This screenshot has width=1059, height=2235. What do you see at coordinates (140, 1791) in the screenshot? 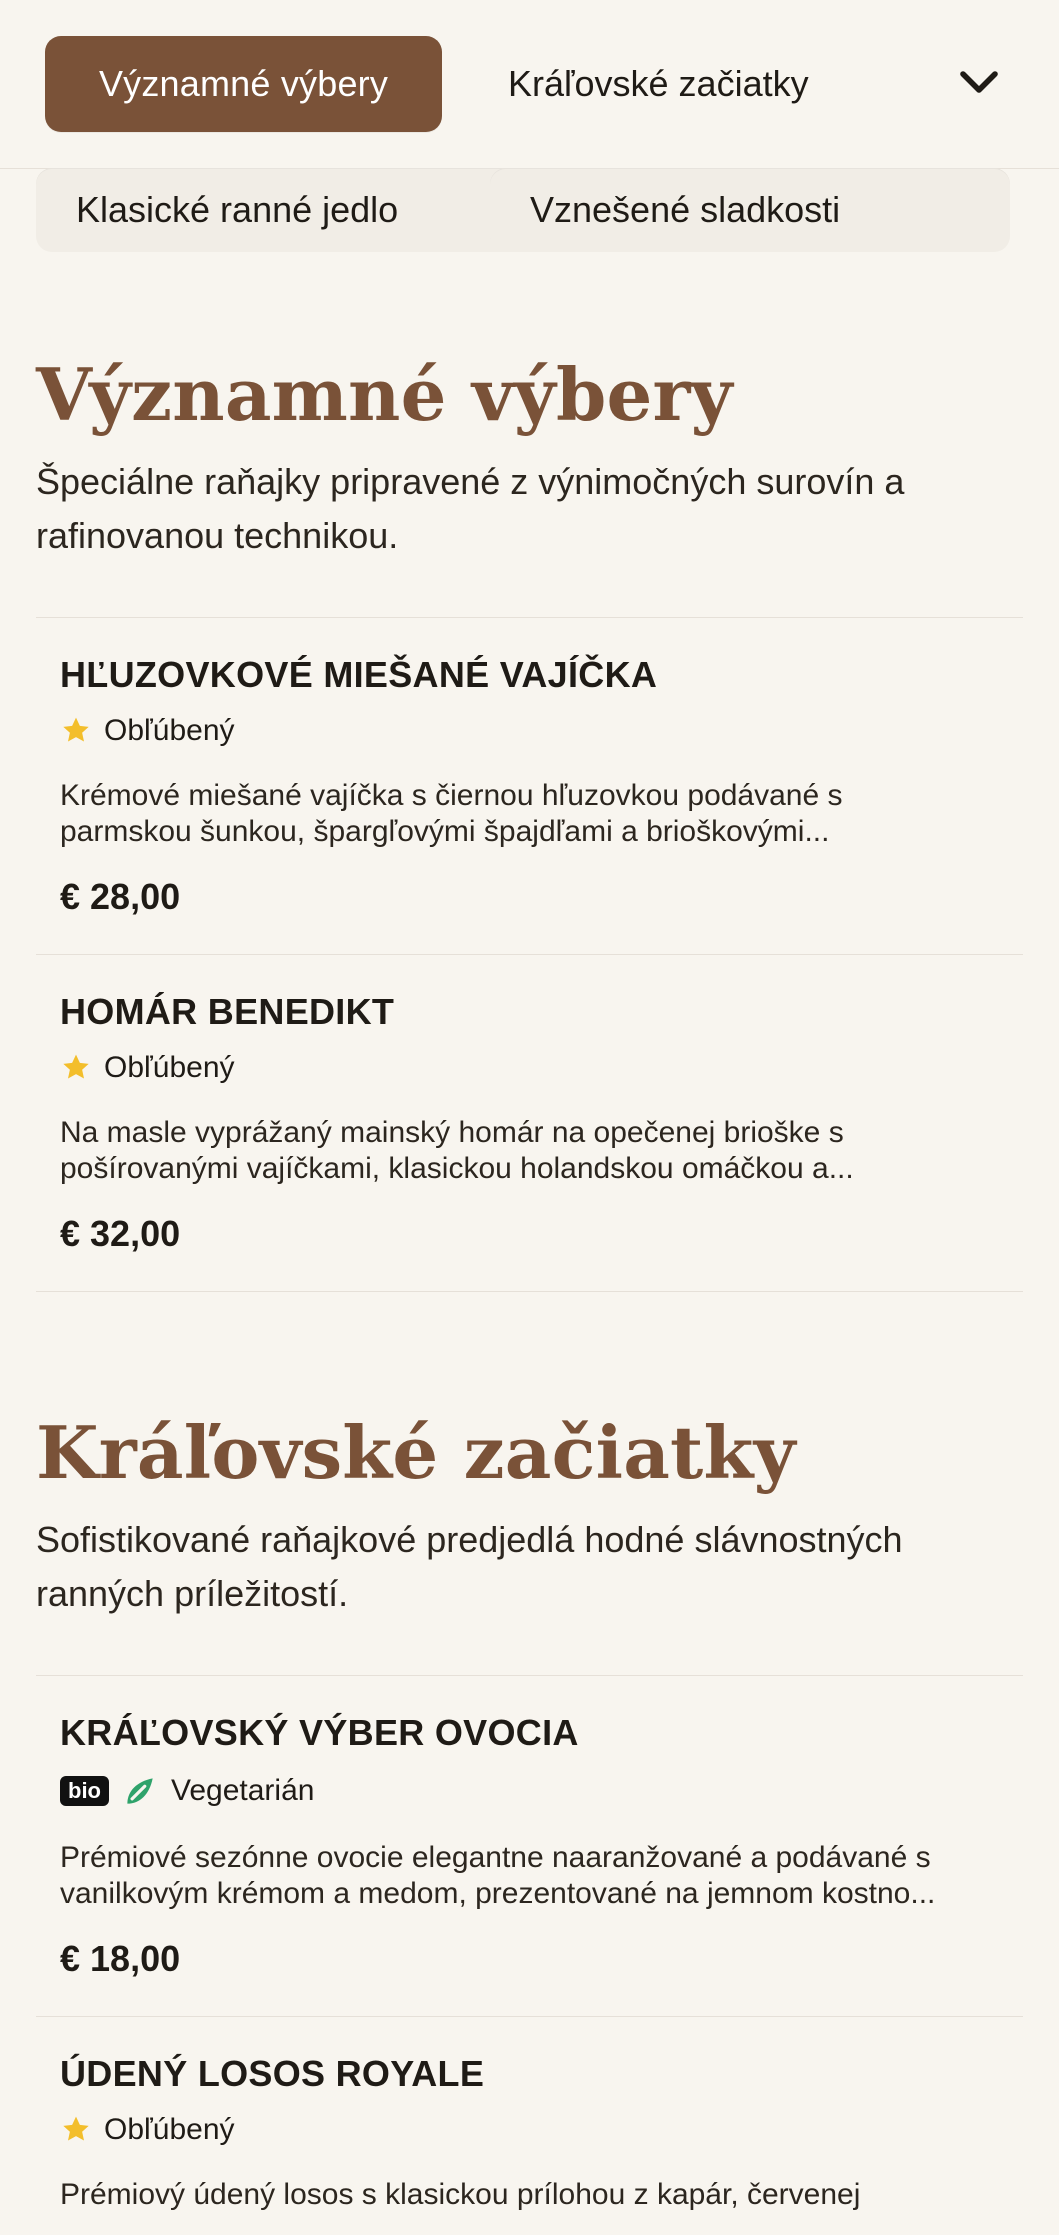
I see `vegetarian-leaf-icon` at bounding box center [140, 1791].